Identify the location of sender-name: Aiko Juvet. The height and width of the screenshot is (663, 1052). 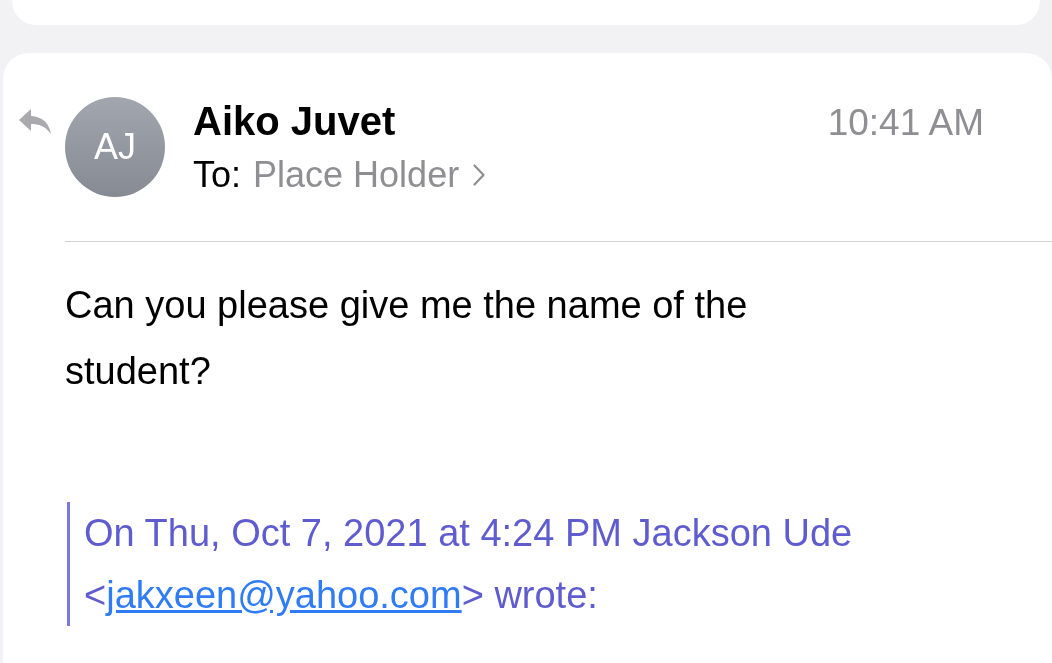
(294, 121).